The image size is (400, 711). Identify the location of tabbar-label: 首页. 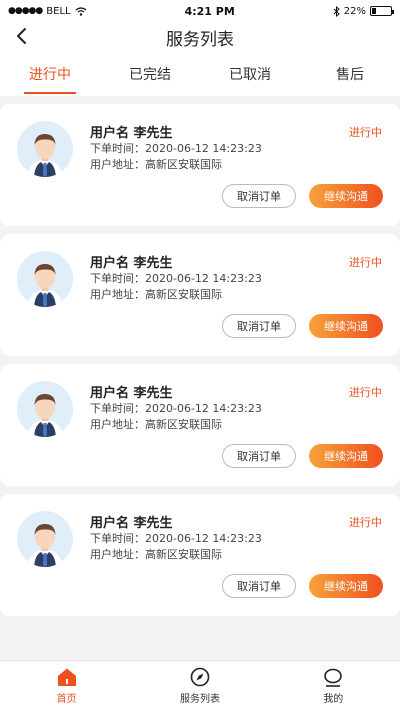
(66, 699).